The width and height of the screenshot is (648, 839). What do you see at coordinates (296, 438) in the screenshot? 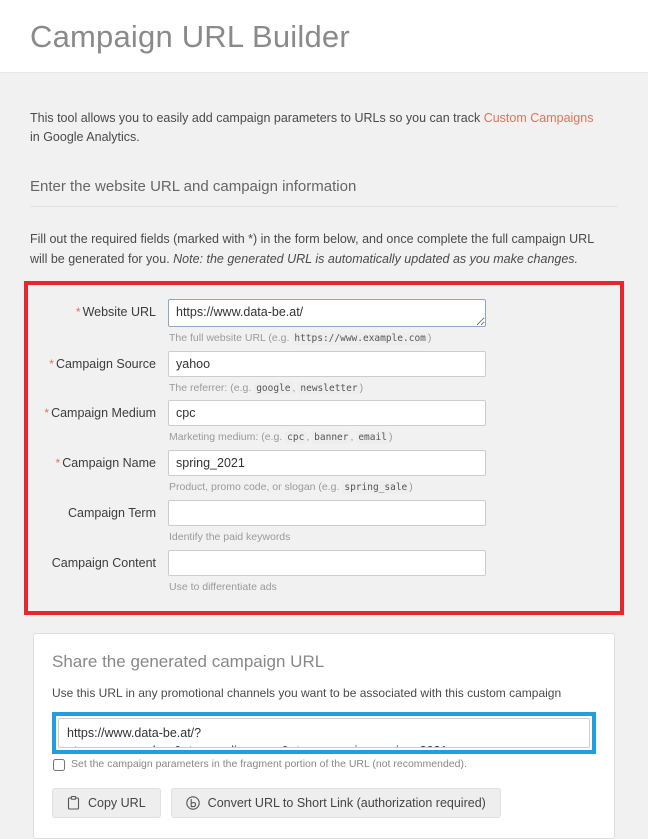
I see `help-code: cpc` at bounding box center [296, 438].